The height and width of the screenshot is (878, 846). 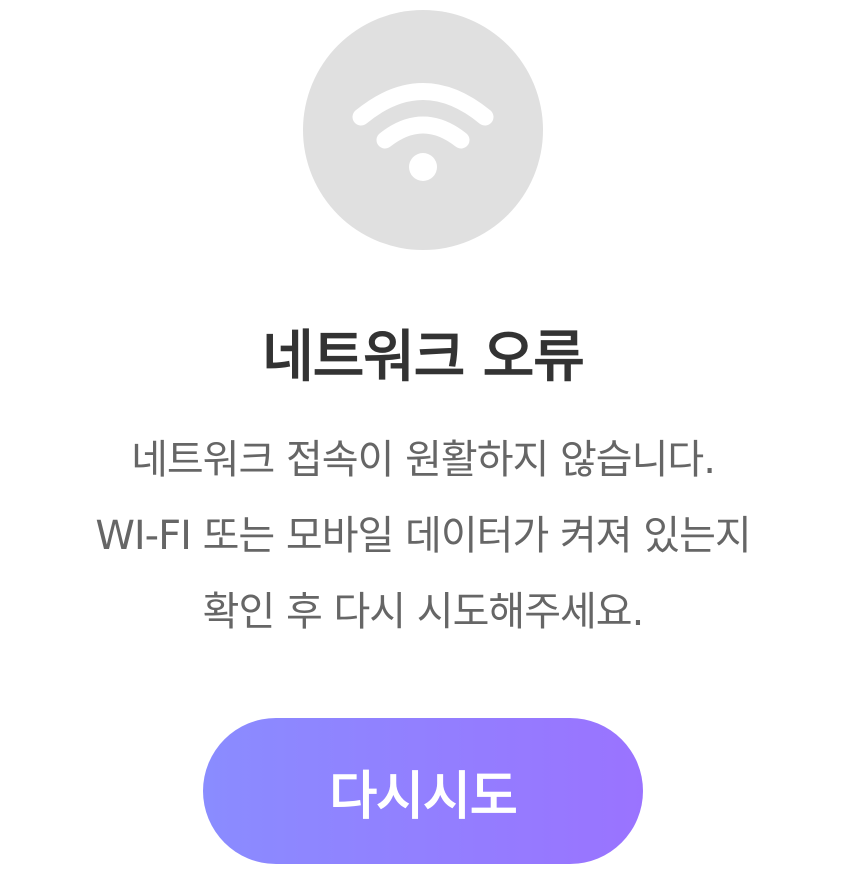 What do you see at coordinates (423, 460) in the screenshot?
I see `error-message-line-1: 네트워크 접속이 원활하지 않습니다.` at bounding box center [423, 460].